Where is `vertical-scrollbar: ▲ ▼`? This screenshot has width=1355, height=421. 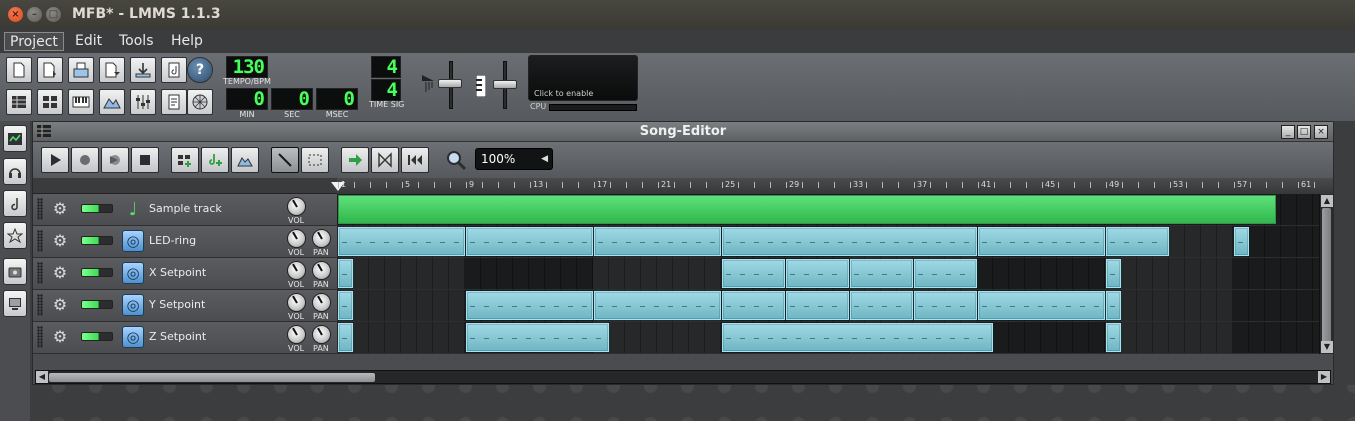 vertical-scrollbar: ▲ ▼ is located at coordinates (1326, 274).